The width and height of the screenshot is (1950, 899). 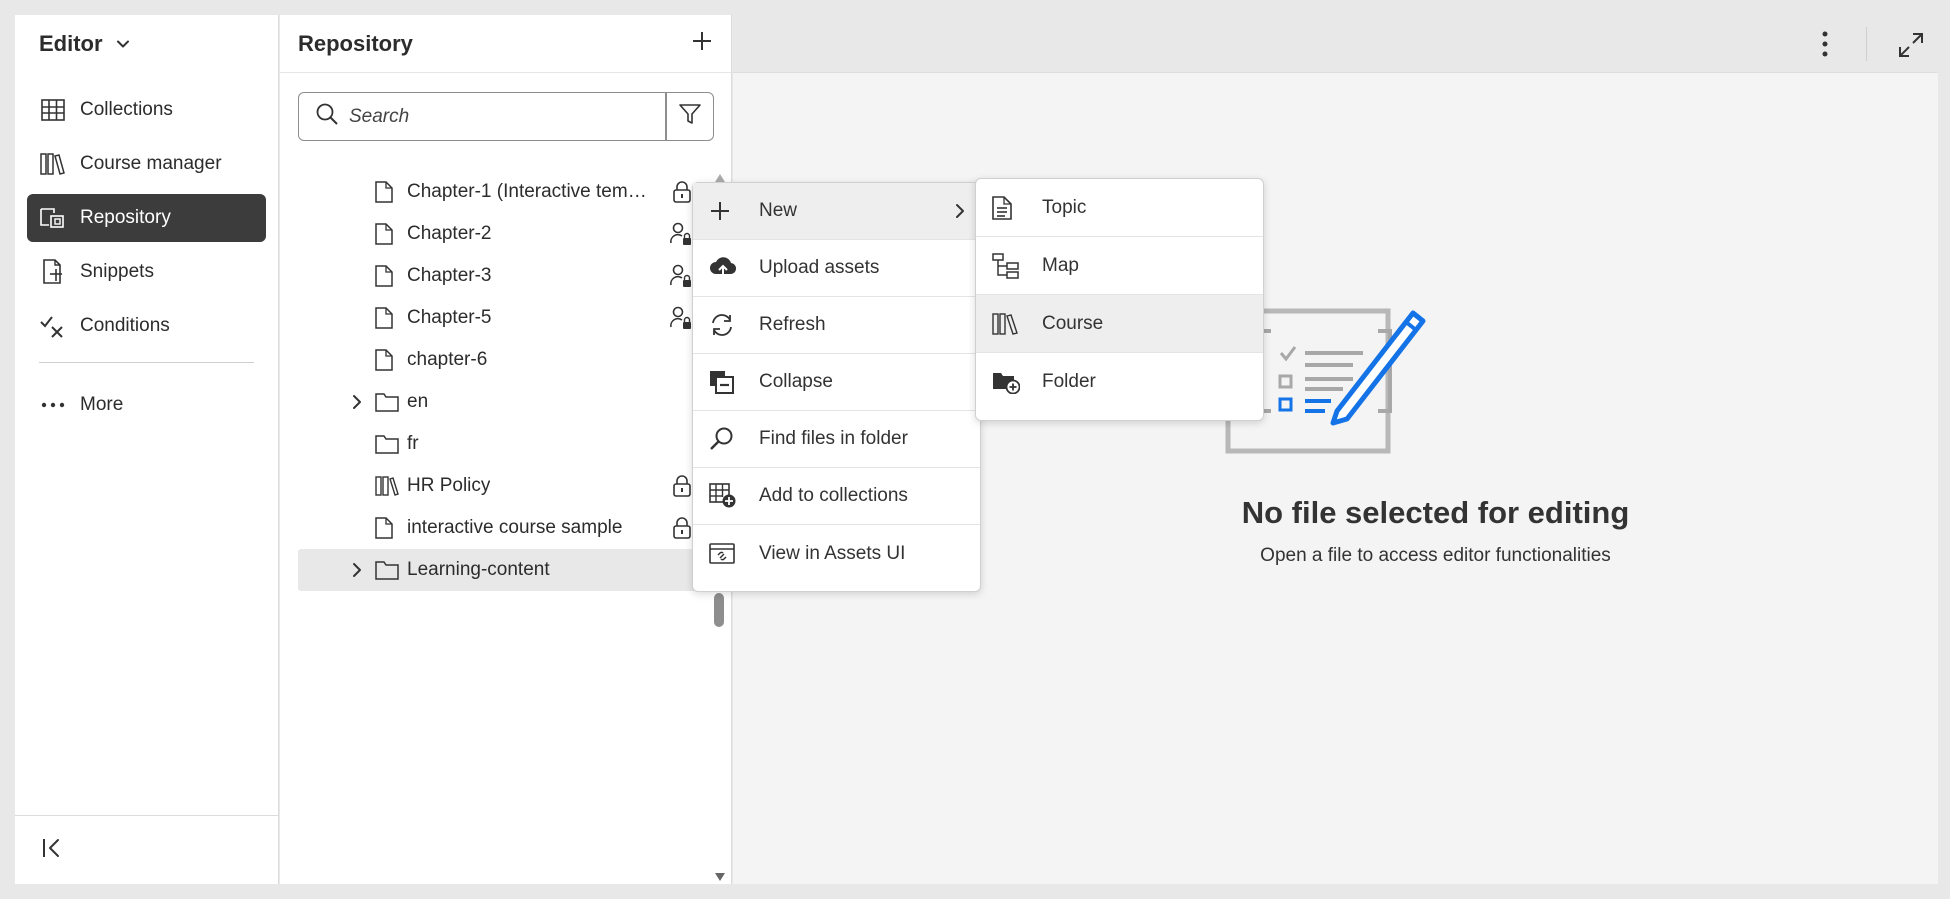 I want to click on tree-item: Learning-content, so click(x=508, y=570).